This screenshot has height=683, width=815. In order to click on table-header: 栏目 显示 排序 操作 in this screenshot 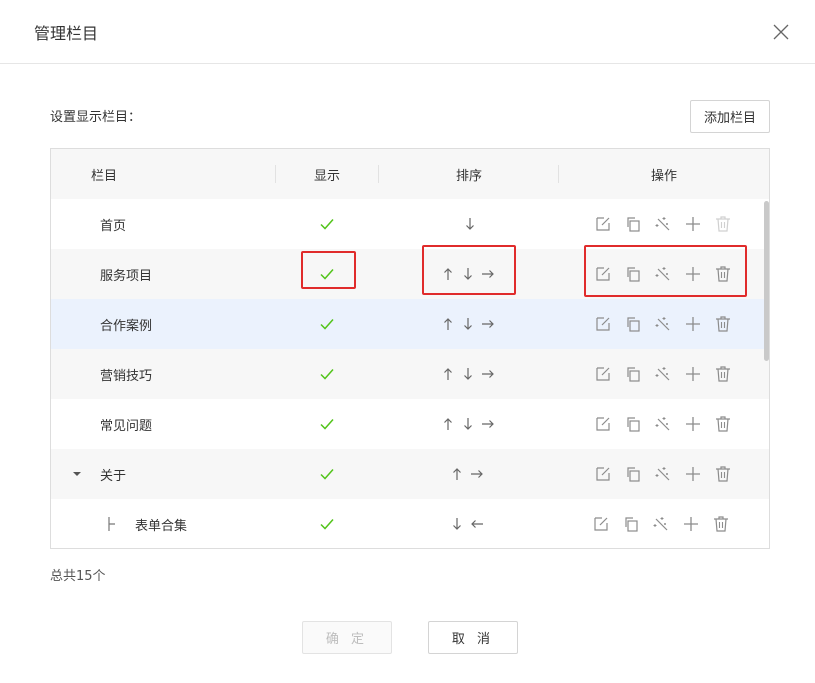, I will do `click(410, 174)`.